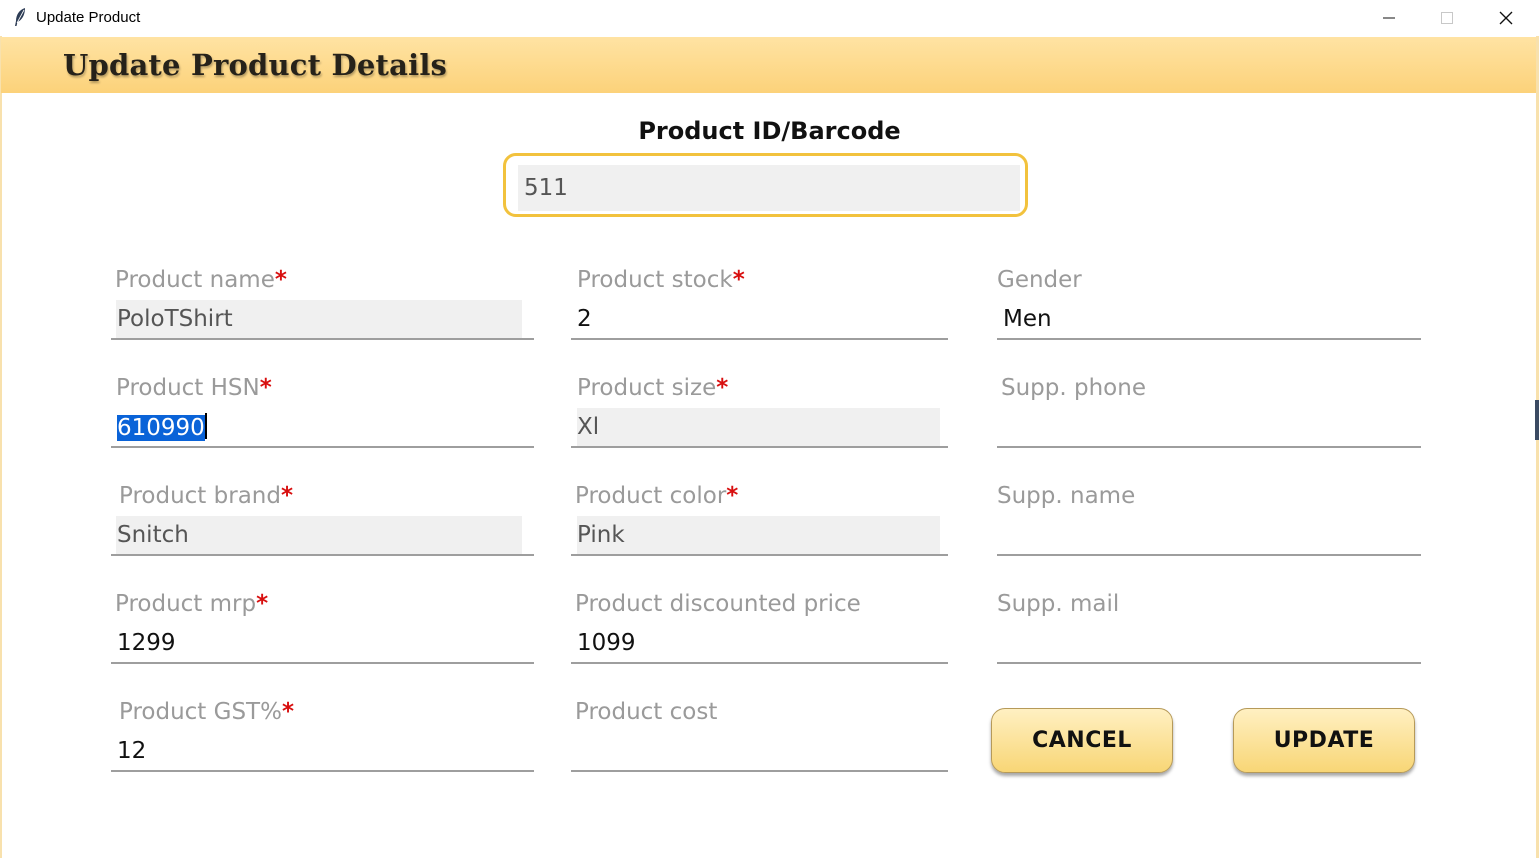 Image resolution: width=1539 pixels, height=858 pixels. I want to click on gender-input, so click(1209, 320).